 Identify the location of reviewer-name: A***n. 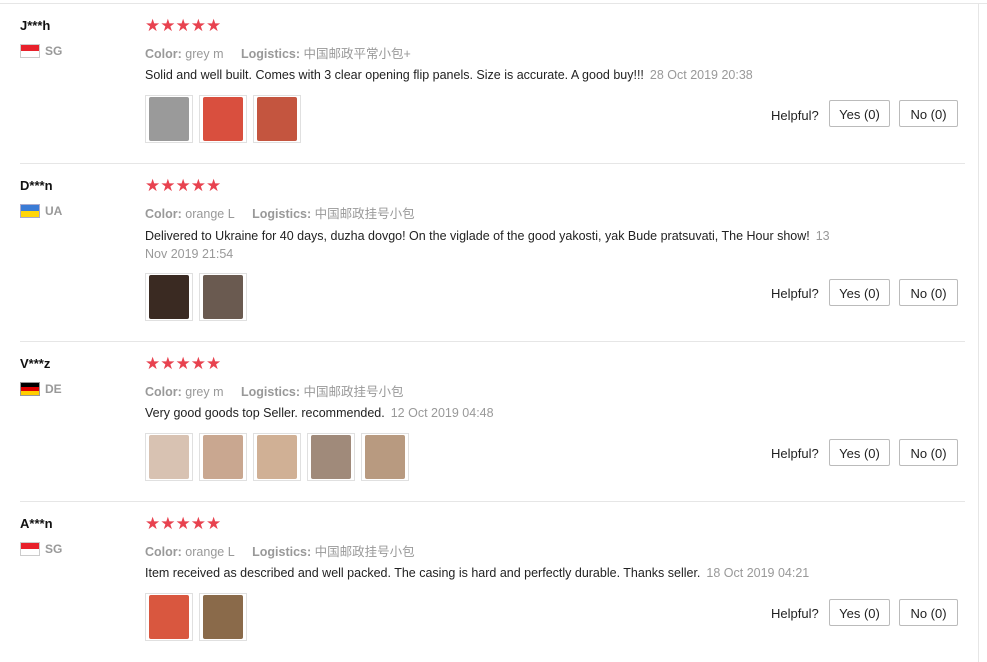
(36, 523).